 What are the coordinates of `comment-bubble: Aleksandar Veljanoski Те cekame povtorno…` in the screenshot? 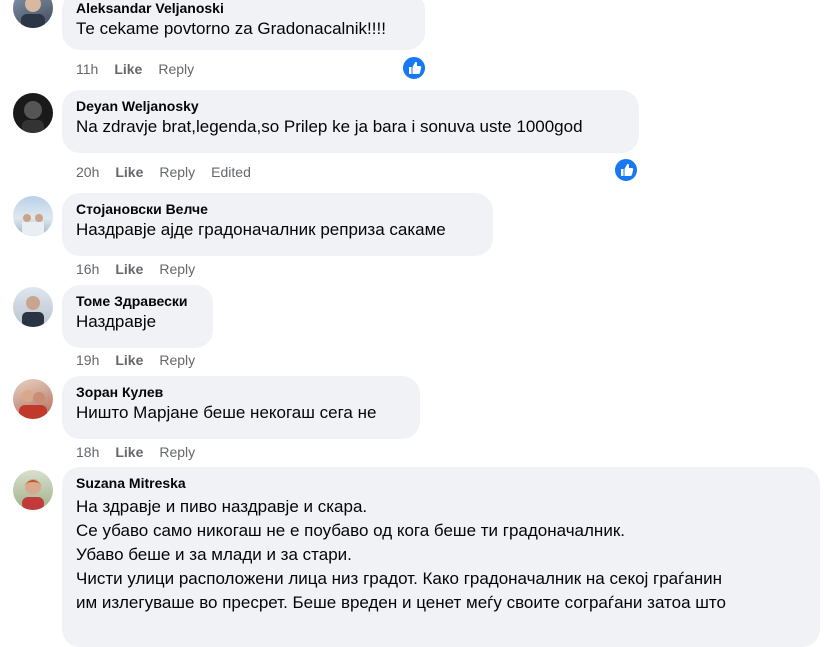 It's located at (243, 25).